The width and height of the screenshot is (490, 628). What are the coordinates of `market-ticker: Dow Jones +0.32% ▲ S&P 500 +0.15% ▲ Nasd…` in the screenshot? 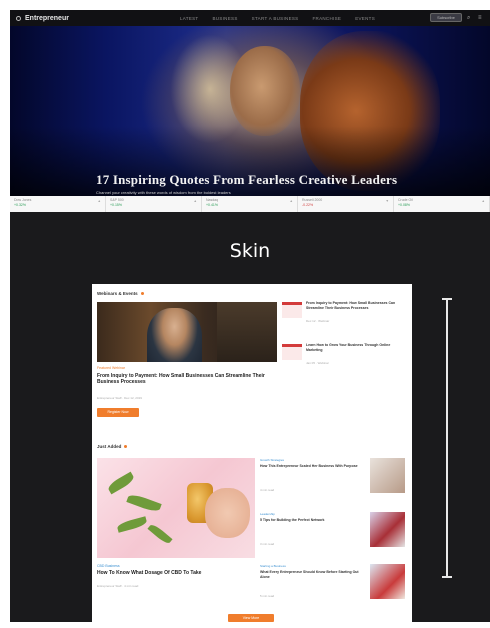 It's located at (250, 204).